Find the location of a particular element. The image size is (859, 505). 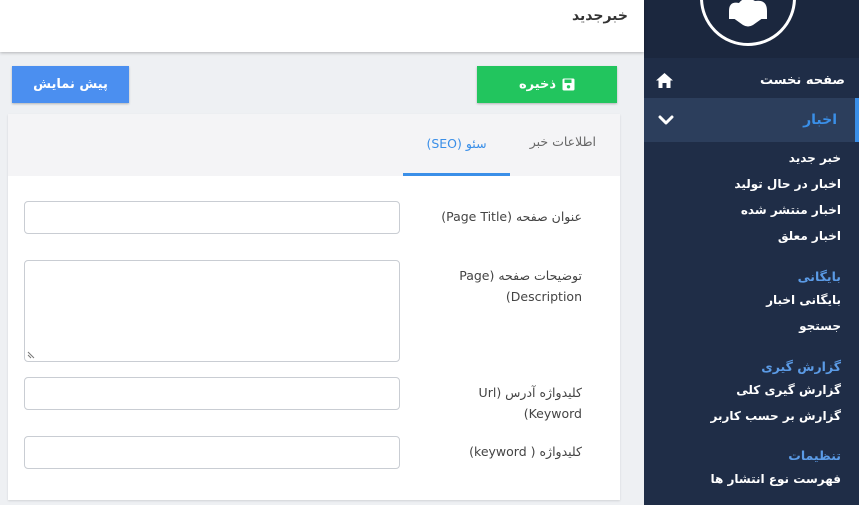

sidebar-item-search: جستجو is located at coordinates (820, 326).